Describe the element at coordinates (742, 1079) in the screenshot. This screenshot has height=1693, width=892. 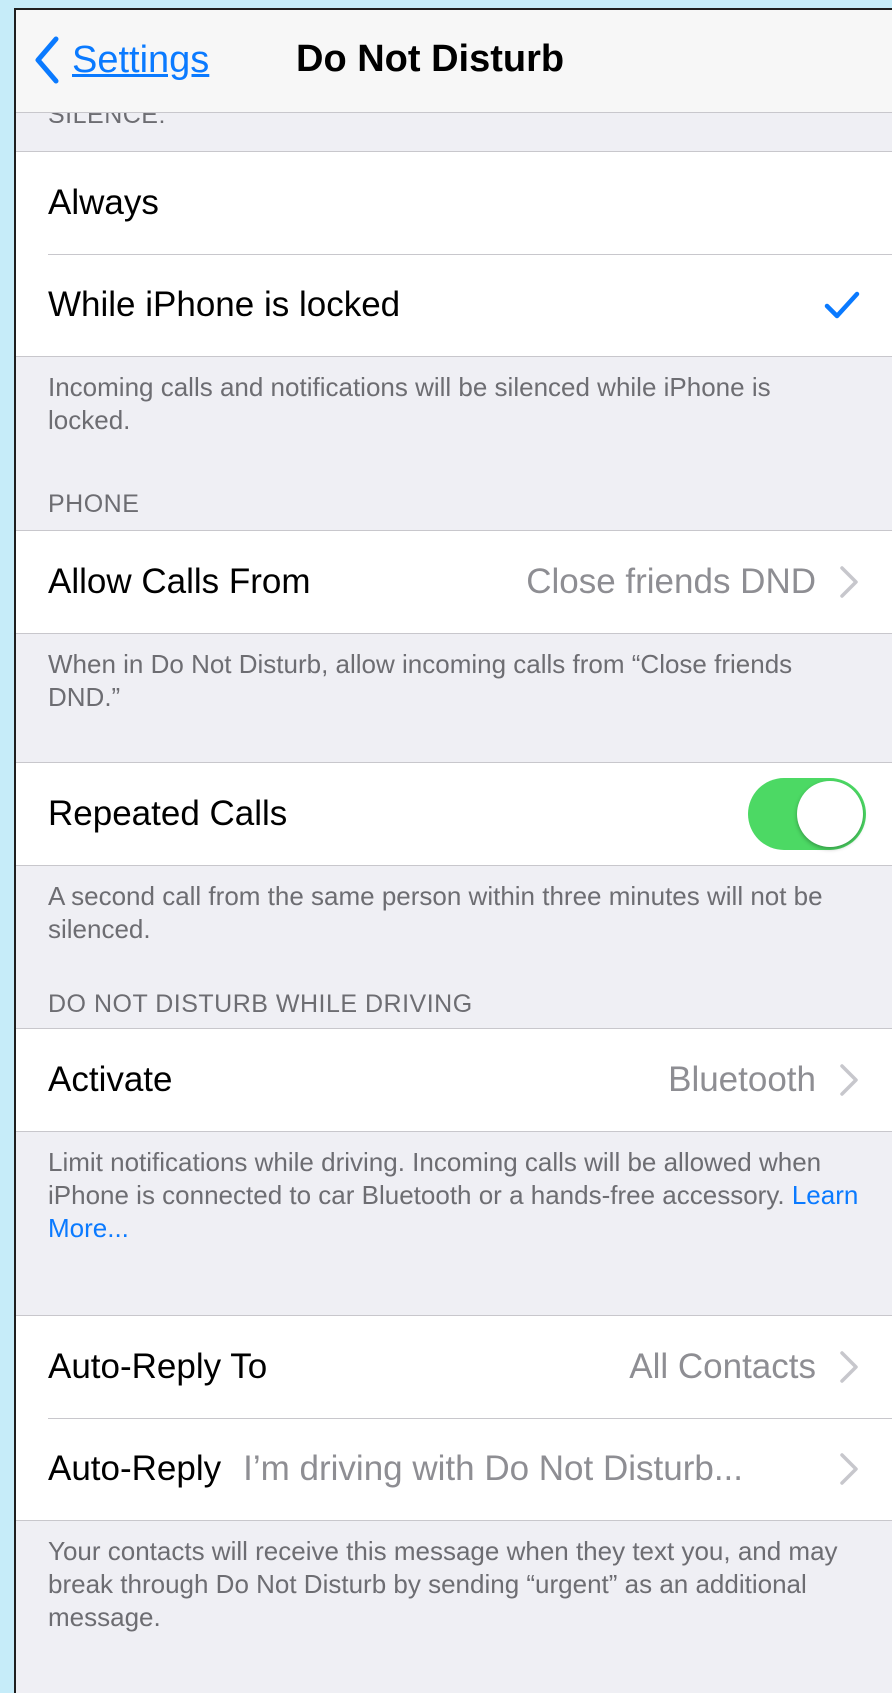
I see `activate-value: Bluetooth` at that location.